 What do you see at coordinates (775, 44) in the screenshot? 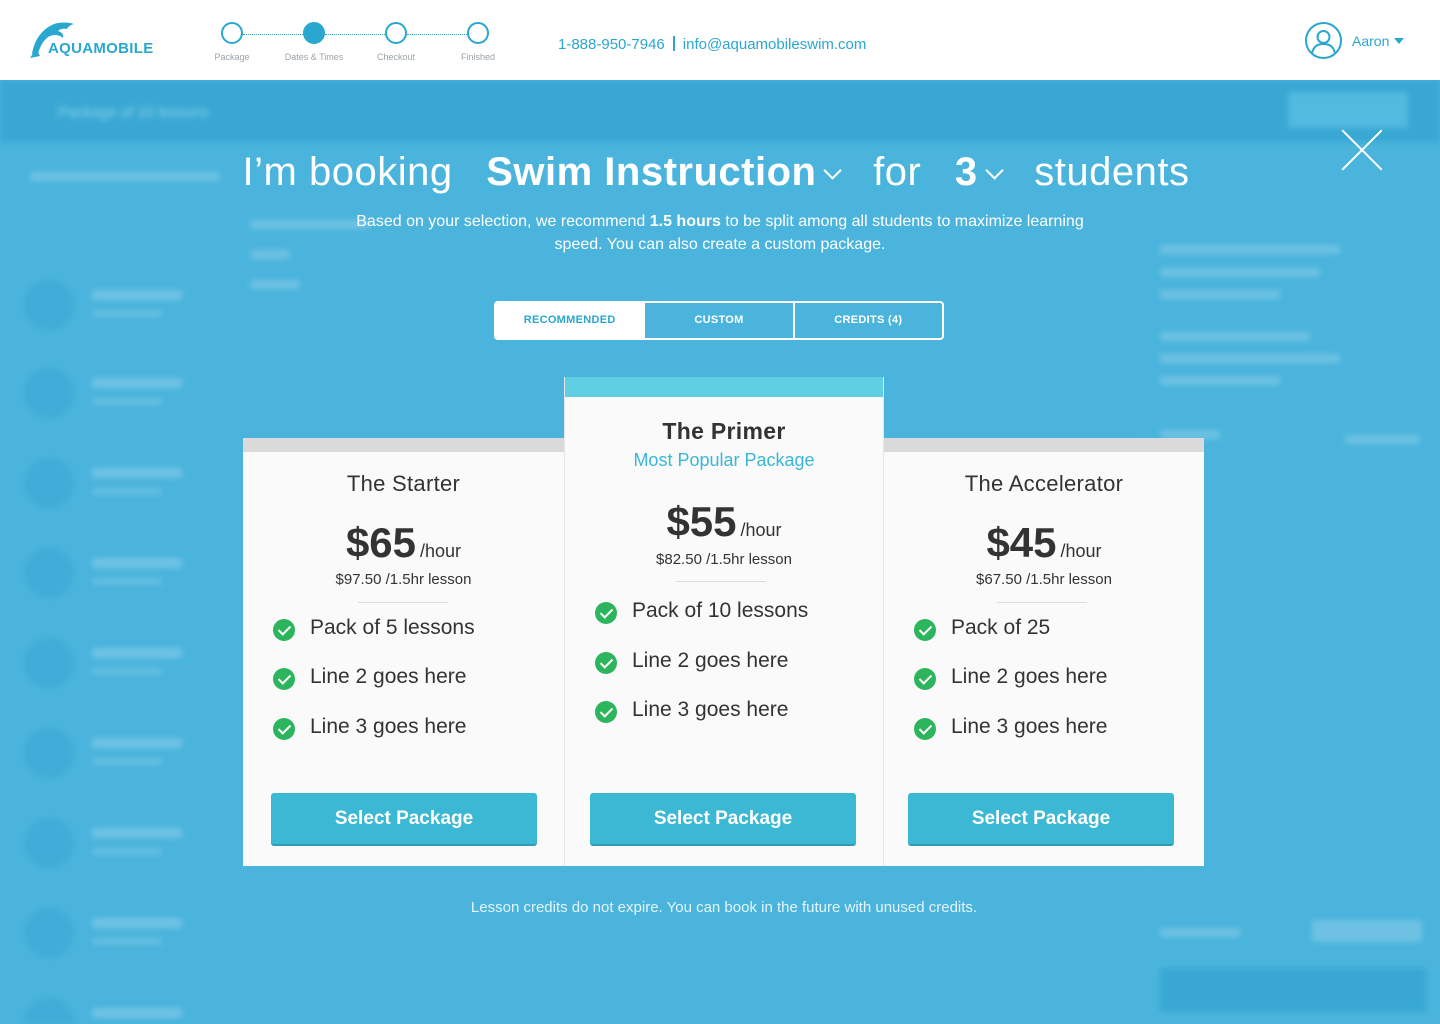
I see `email-link: info@aquamobileswim.com` at bounding box center [775, 44].